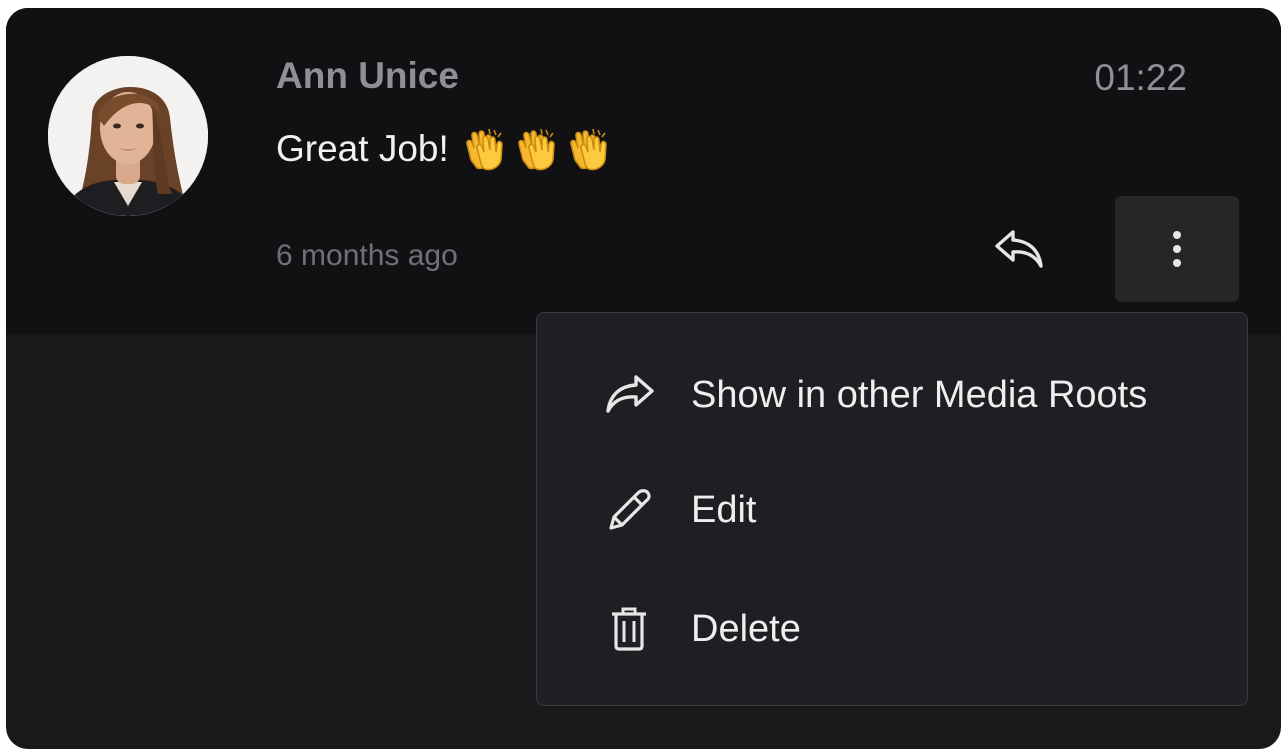 The image size is (1281, 749). Describe the element at coordinates (629, 510) in the screenshot. I see `pencil-icon` at that location.